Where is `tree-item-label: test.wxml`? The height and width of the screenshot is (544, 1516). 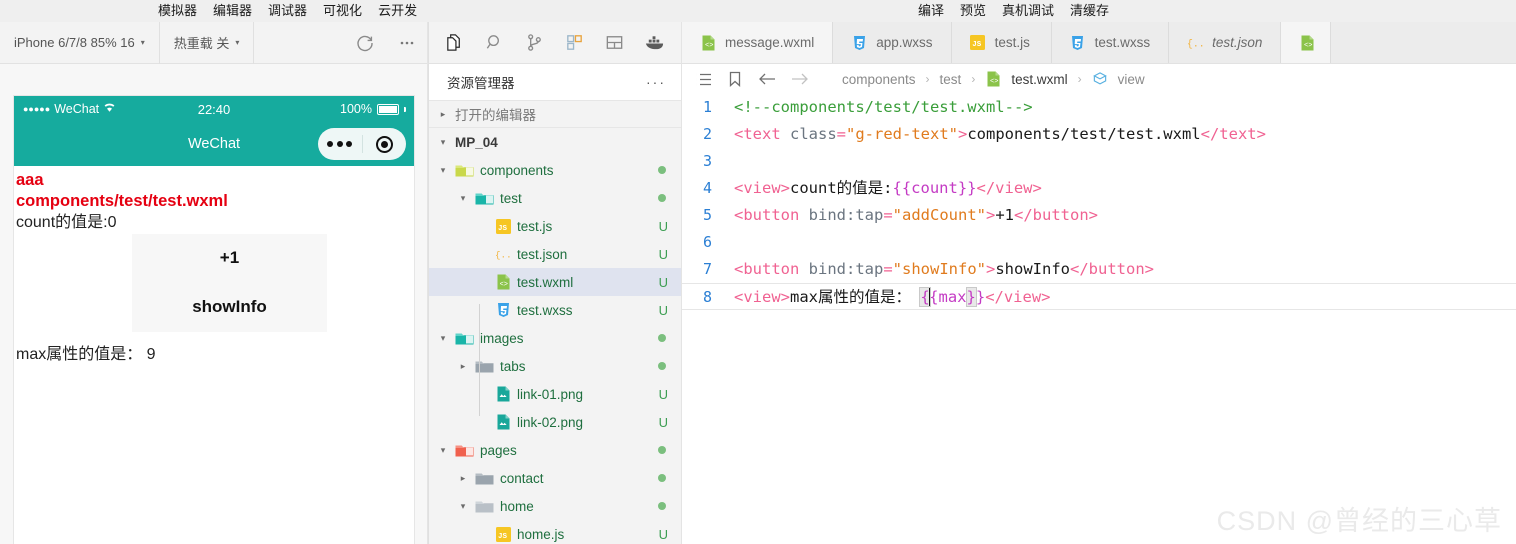
tree-item-label: test.wxml is located at coordinates (545, 282).